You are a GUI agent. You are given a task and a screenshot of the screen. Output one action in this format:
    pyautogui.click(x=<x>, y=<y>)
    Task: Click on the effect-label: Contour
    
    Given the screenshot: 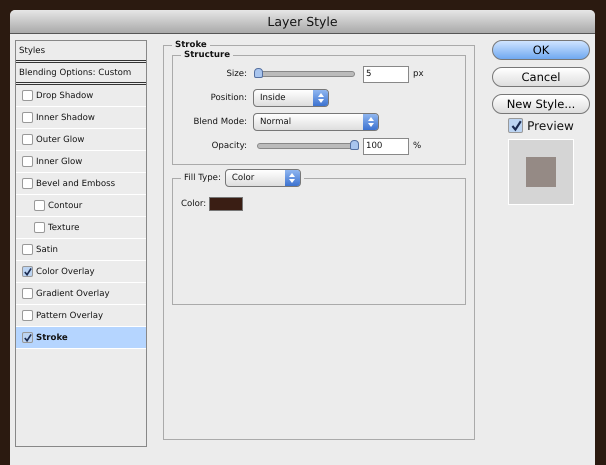 What is the action you would take?
    pyautogui.click(x=65, y=205)
    